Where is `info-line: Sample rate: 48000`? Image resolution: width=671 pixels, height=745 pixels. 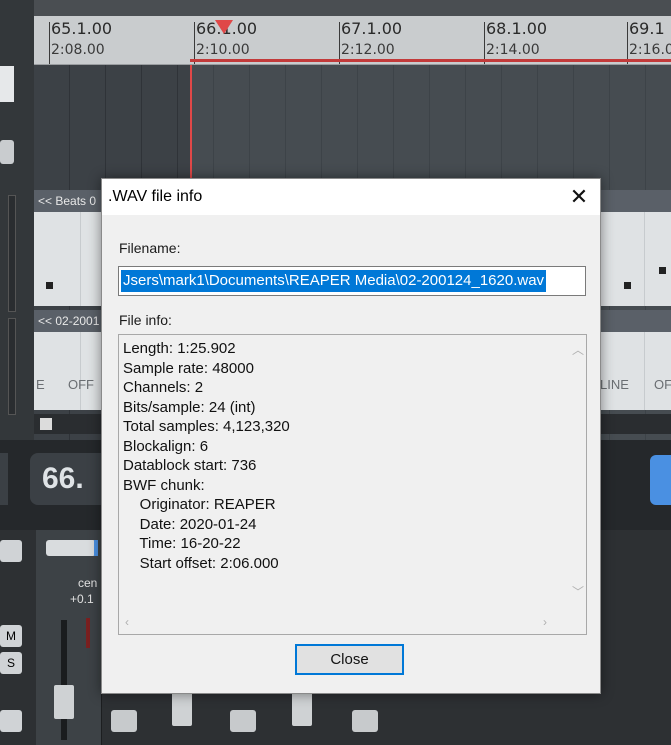
info-line: Sample rate: 48000 is located at coordinates (188, 368).